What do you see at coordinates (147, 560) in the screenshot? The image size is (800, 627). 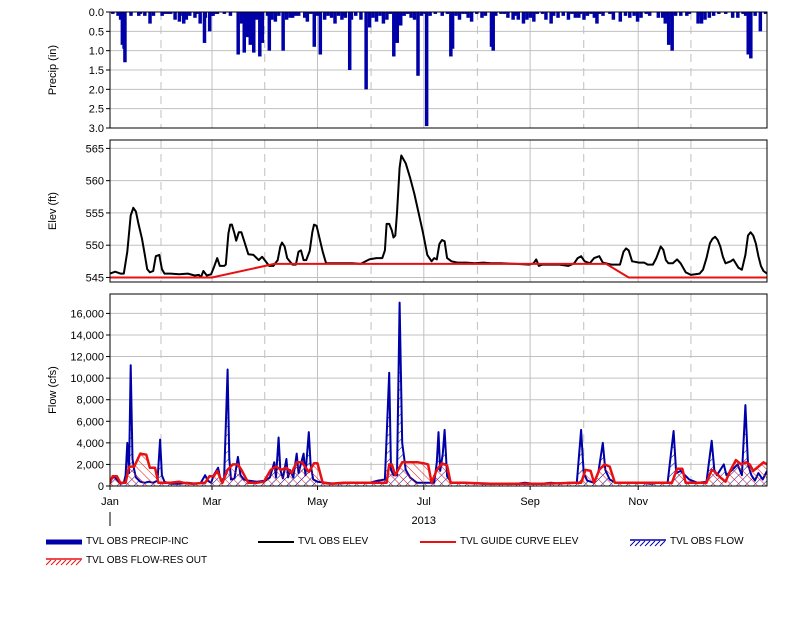 I see `legend-label: TVL OBS FLOW-RES OUT` at bounding box center [147, 560].